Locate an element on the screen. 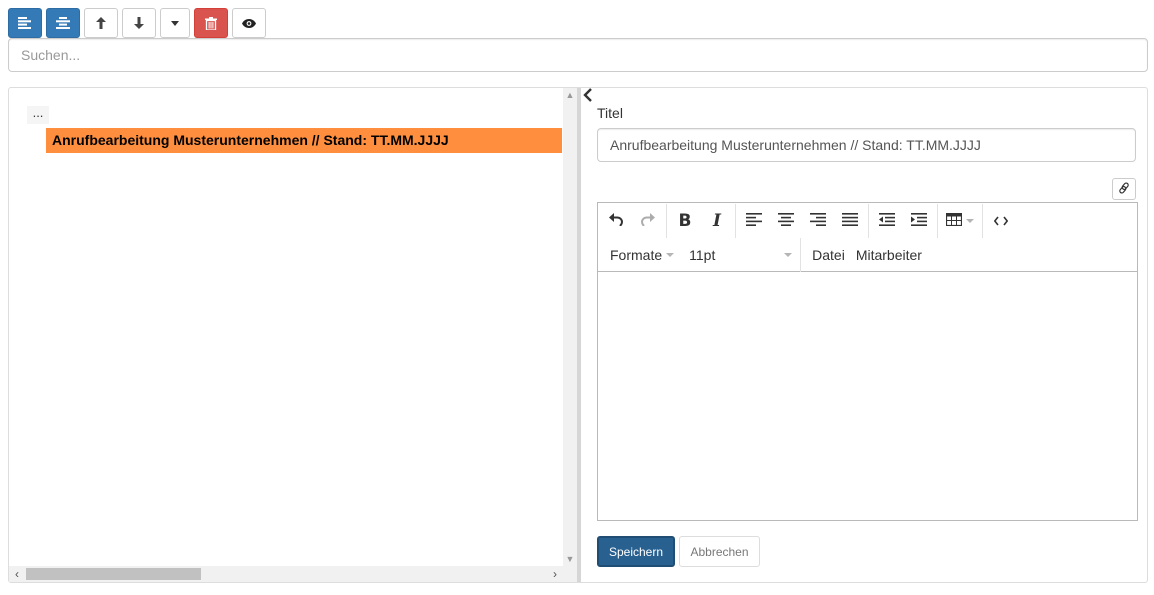 The height and width of the screenshot is (595, 1154). undo-button is located at coordinates (616, 221).